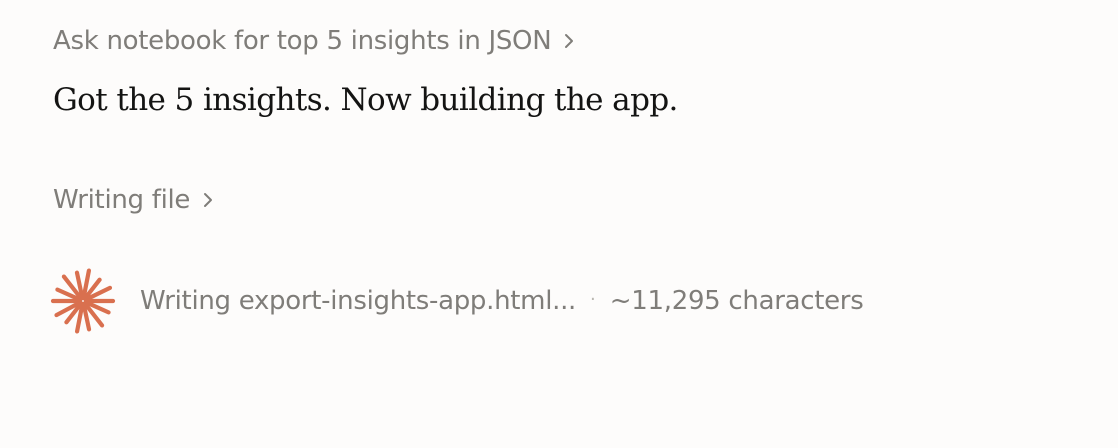  What do you see at coordinates (736, 301) in the screenshot?
I see `status-character-count: ~11,295 characters` at bounding box center [736, 301].